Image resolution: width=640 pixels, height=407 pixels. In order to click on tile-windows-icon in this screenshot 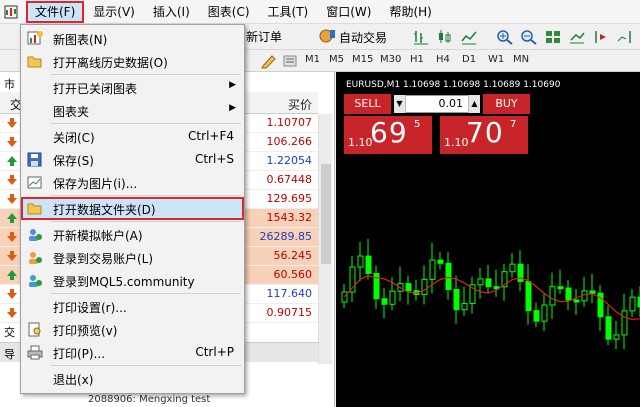, I will do `click(553, 37)`.